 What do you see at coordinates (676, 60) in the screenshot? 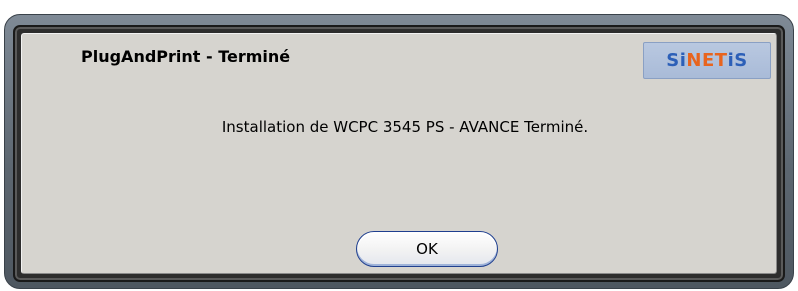
I see `logo-part-1: Si` at bounding box center [676, 60].